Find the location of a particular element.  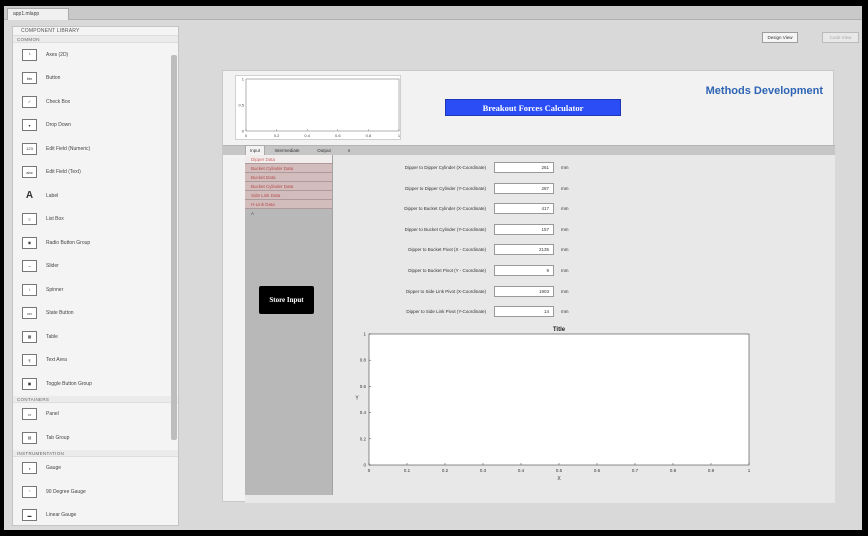

library-item: ▬ Linear Gauge is located at coordinates (95, 515).